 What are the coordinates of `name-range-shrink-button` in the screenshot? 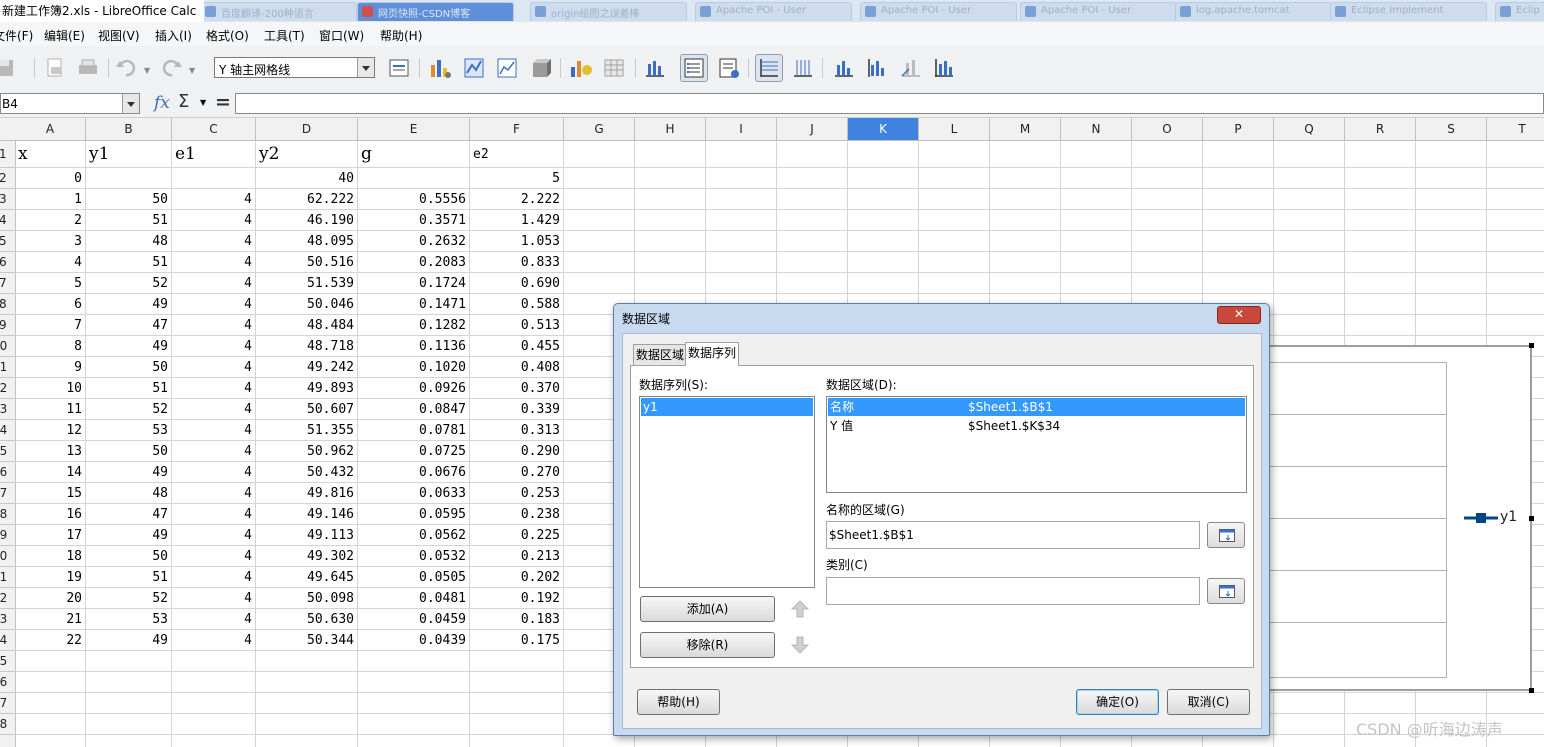 It's located at (1226, 535).